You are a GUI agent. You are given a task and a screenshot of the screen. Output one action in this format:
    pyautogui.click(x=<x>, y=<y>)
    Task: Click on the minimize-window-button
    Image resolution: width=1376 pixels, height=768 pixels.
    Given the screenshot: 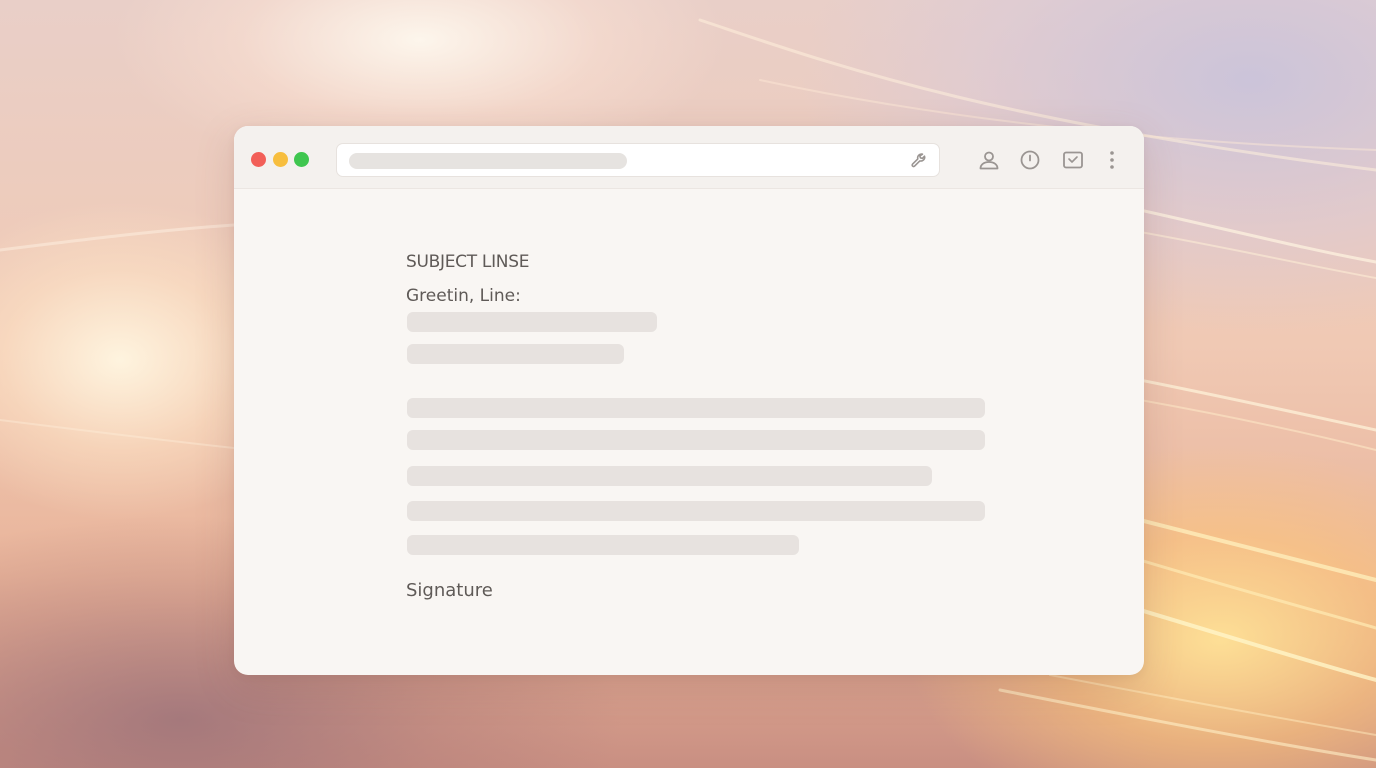 What is the action you would take?
    pyautogui.click(x=280, y=159)
    